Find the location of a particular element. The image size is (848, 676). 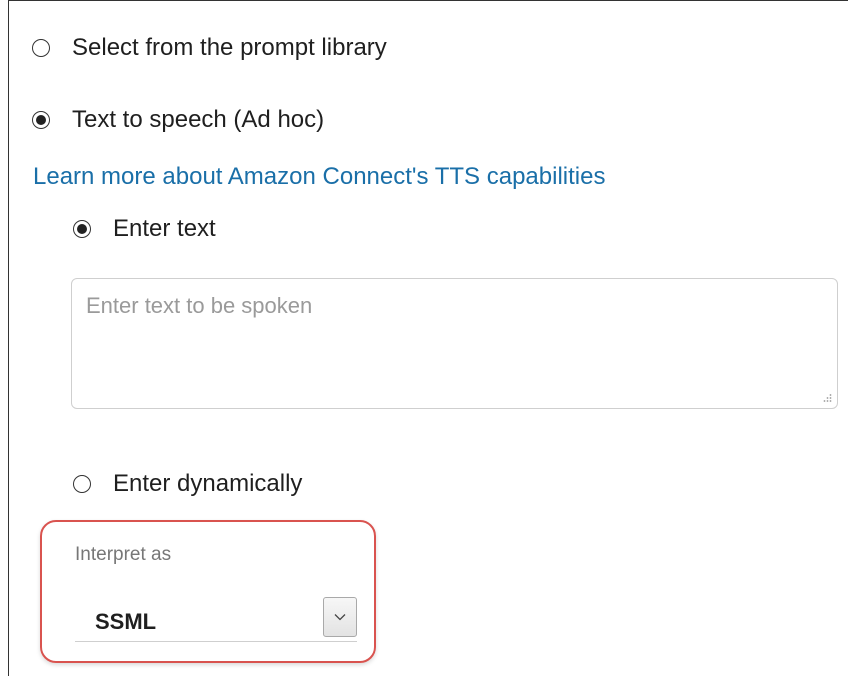

enter-text-label: Enter text is located at coordinates (164, 228).